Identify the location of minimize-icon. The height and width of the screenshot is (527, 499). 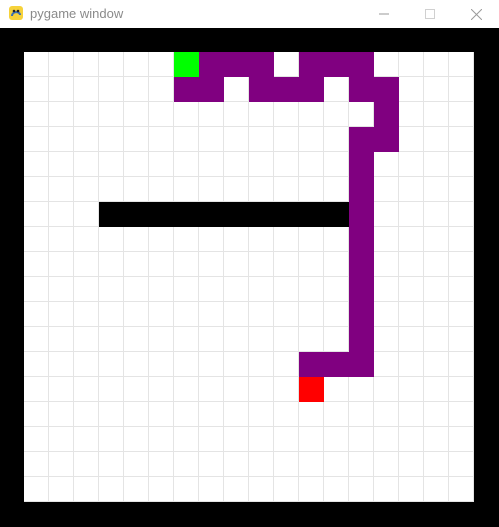
(384, 14).